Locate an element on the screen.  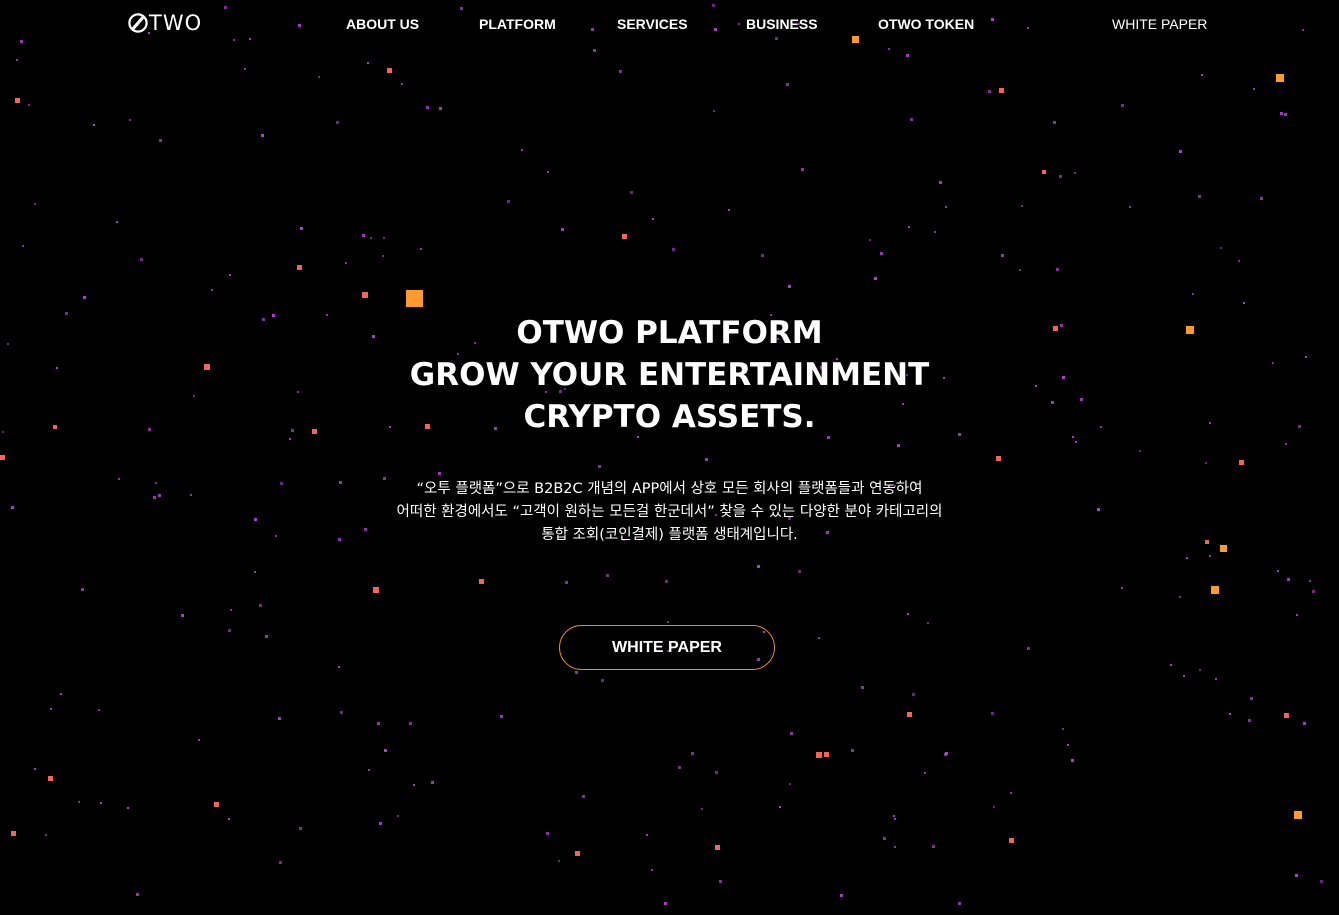
hero-title-line: CRYPTO ASSETS. is located at coordinates (669, 417).